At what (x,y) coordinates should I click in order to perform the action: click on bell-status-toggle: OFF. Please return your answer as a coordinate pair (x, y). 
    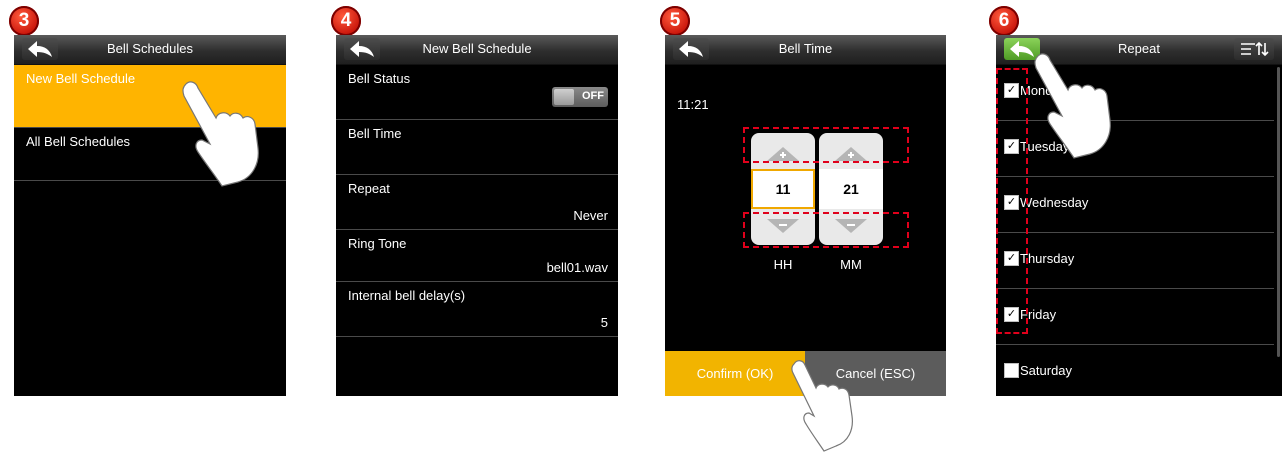
    Looking at the image, I should click on (580, 97).